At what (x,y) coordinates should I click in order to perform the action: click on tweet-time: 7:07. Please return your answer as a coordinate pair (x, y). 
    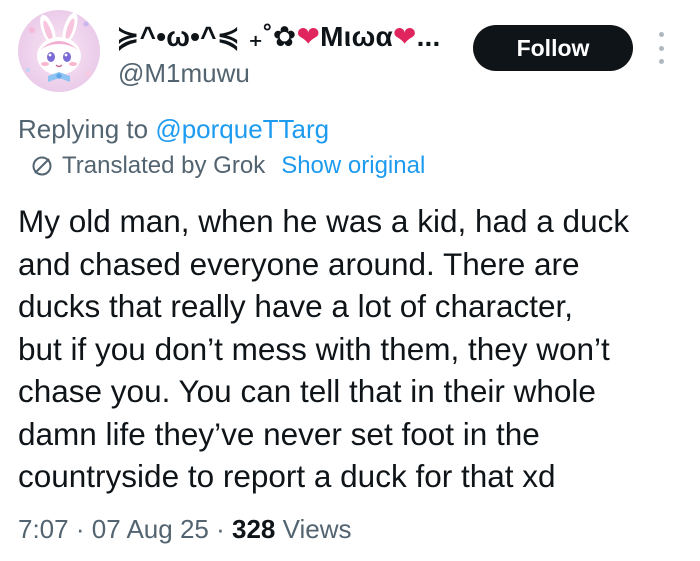
    Looking at the image, I should click on (43, 529).